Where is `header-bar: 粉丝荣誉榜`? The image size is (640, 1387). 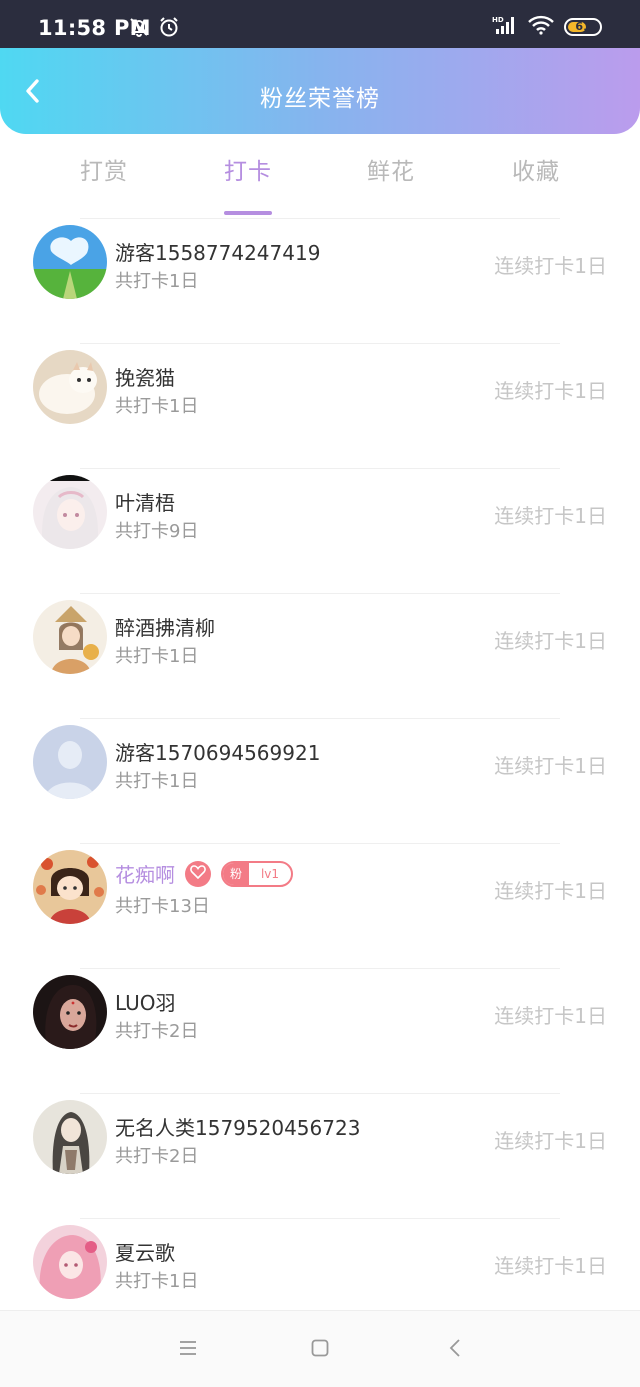 header-bar: 粉丝荣誉榜 is located at coordinates (320, 91).